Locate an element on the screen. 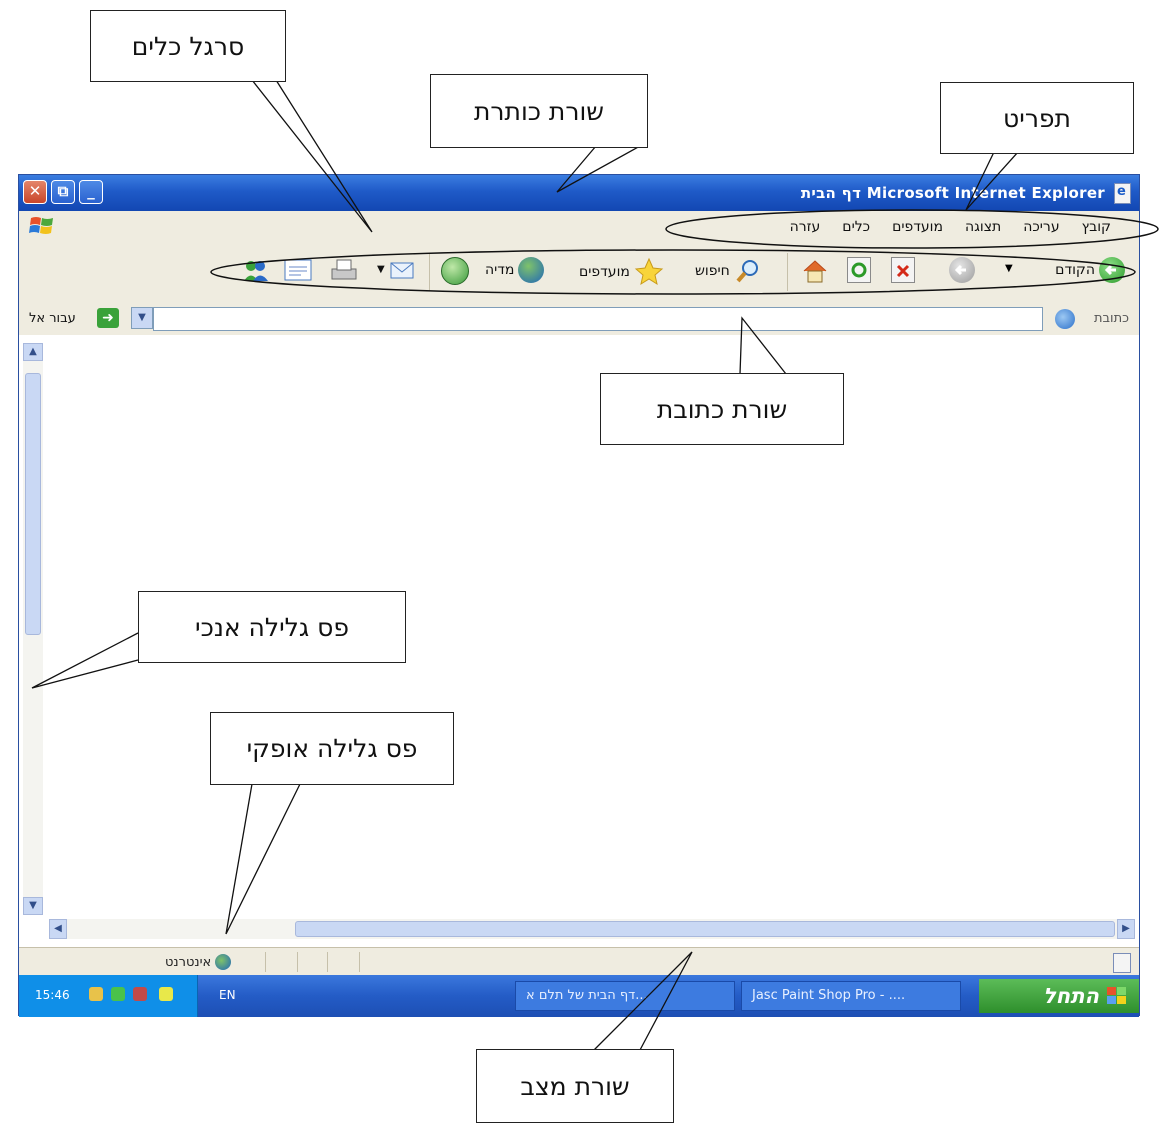 Image resolution: width=1163 pixels, height=1128 pixels. callout-titlebar-text: שורת כותרת is located at coordinates (539, 111).